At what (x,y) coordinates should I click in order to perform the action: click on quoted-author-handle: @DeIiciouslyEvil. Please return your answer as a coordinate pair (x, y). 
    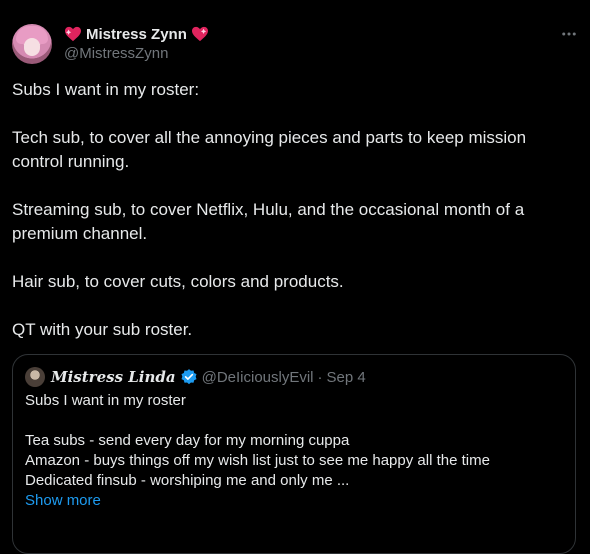
    Looking at the image, I should click on (258, 377).